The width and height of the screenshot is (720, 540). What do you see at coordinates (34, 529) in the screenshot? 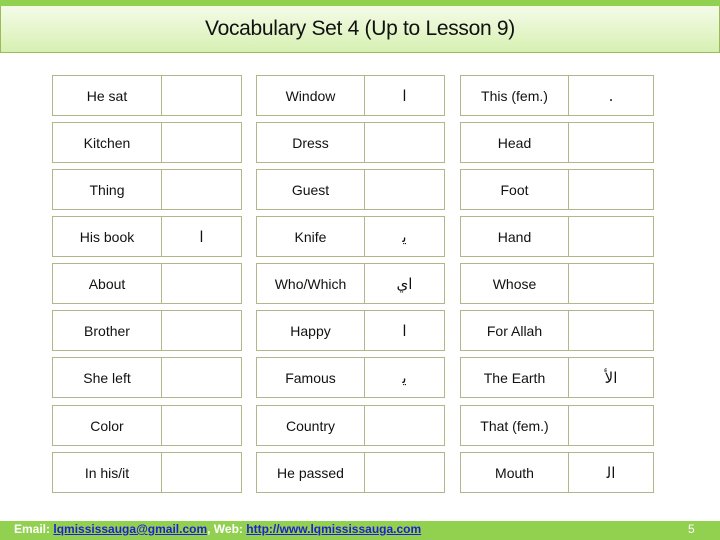
I see `email-label: Email:` at bounding box center [34, 529].